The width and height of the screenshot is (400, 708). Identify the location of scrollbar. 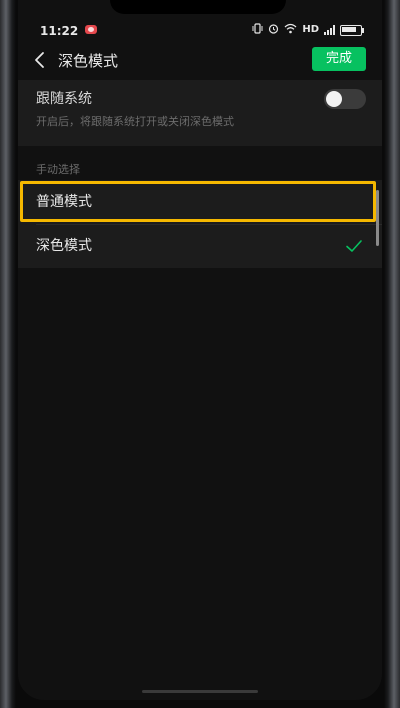
(377, 218).